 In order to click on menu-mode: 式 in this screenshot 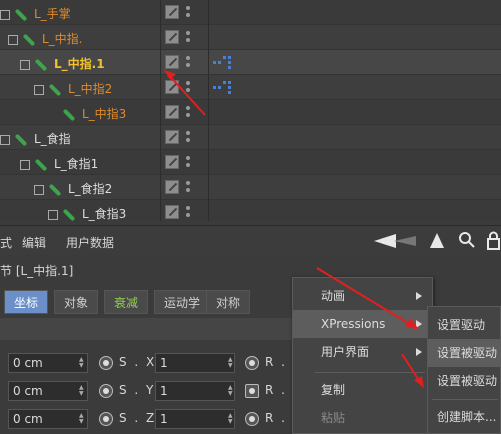, I will do `click(6, 242)`.